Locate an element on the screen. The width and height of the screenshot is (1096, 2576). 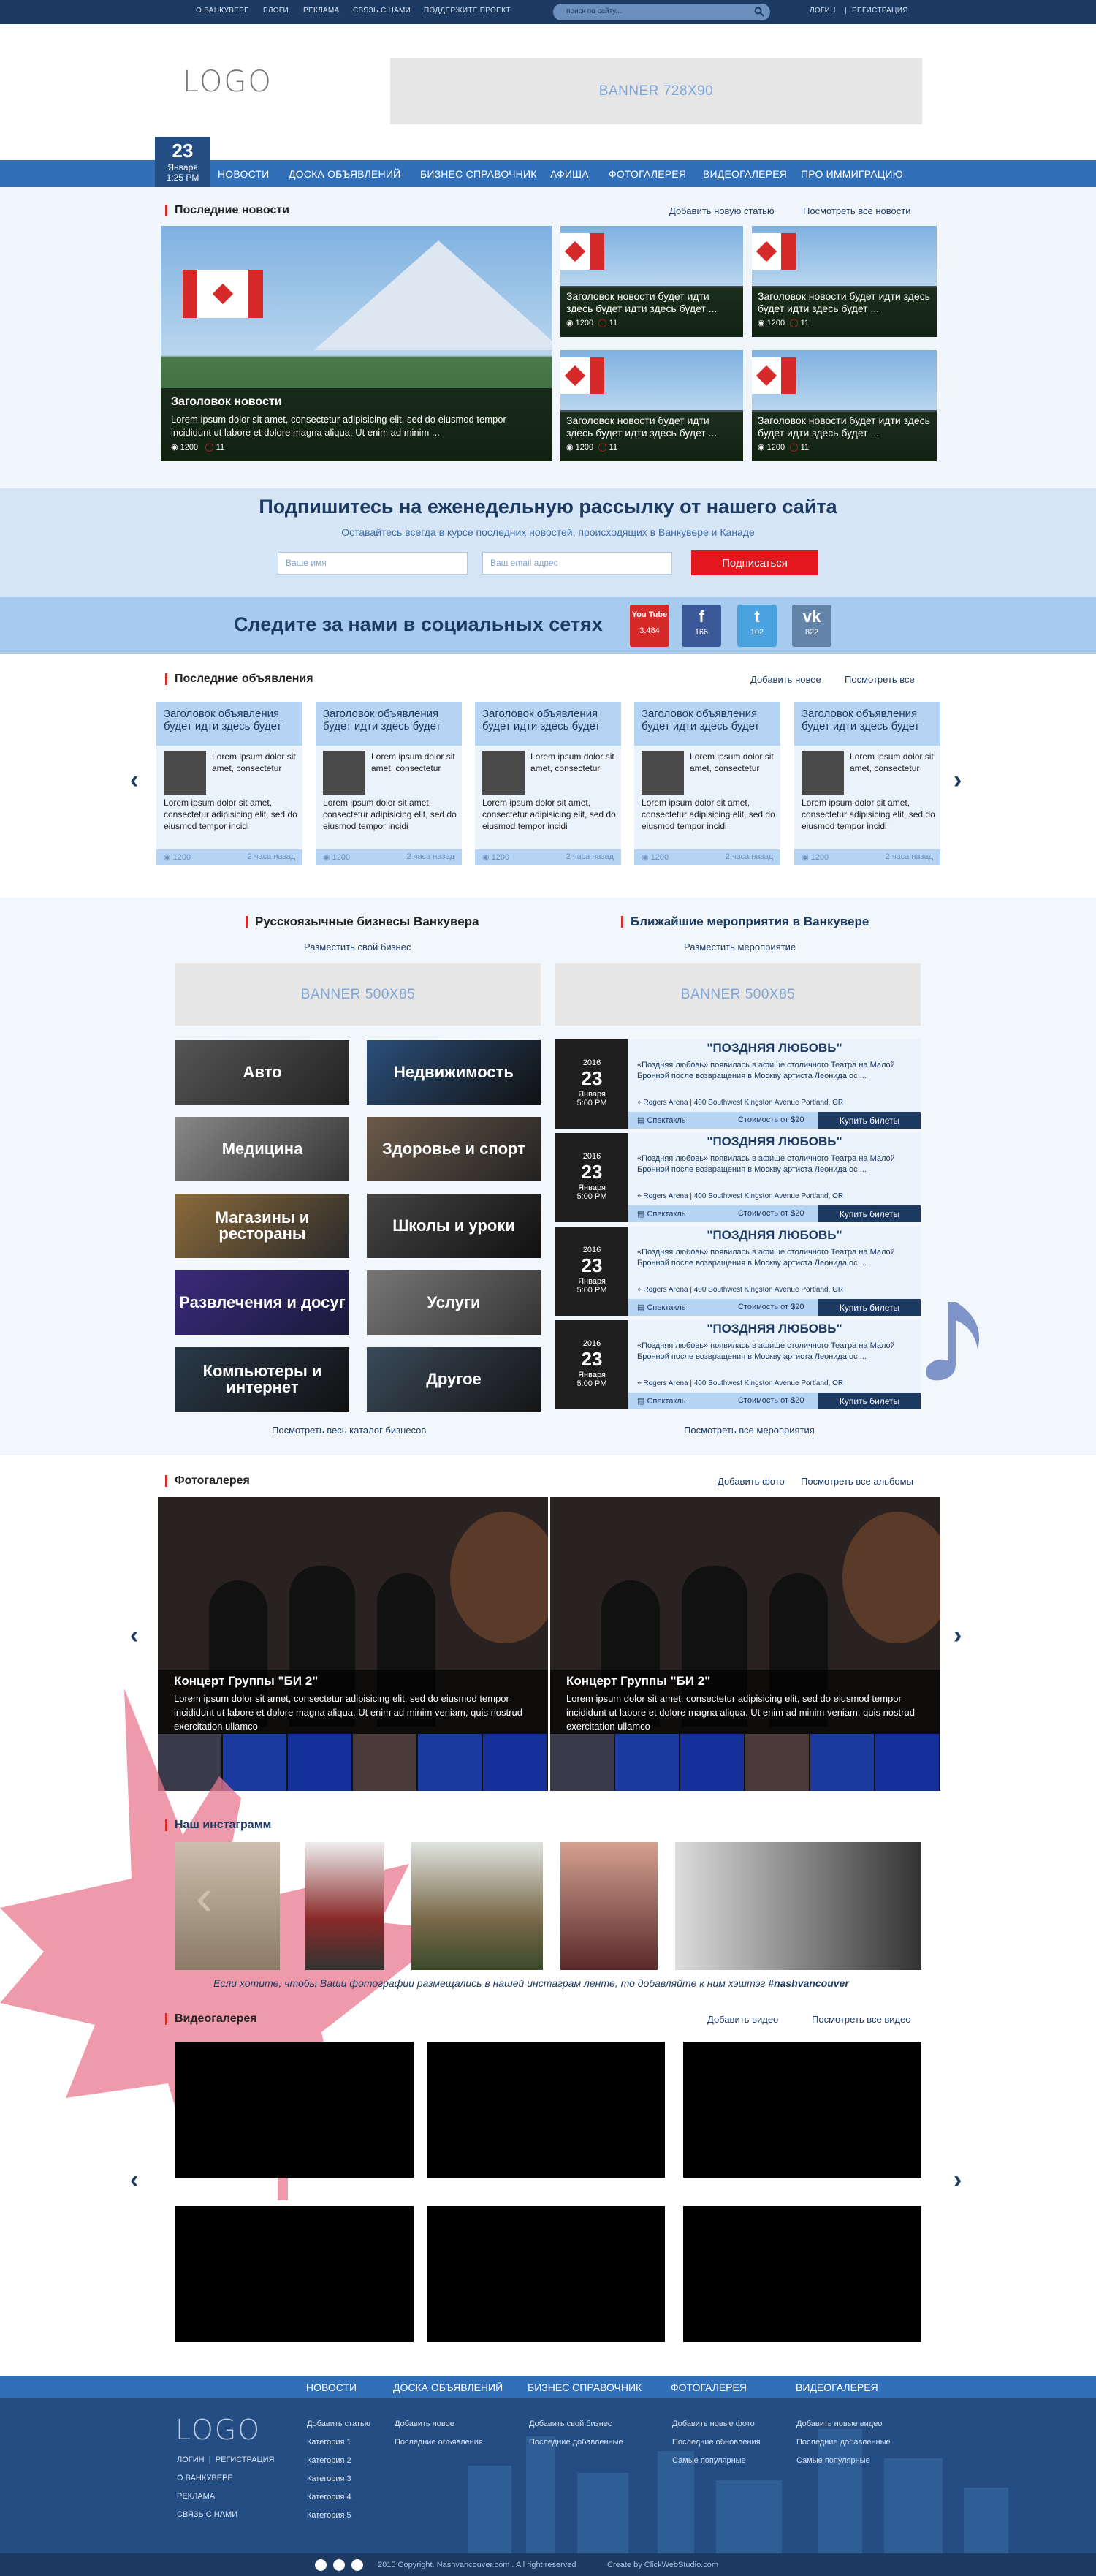
nav-business: БИЗНЕС СПРАВОЧНИК is located at coordinates (478, 174).